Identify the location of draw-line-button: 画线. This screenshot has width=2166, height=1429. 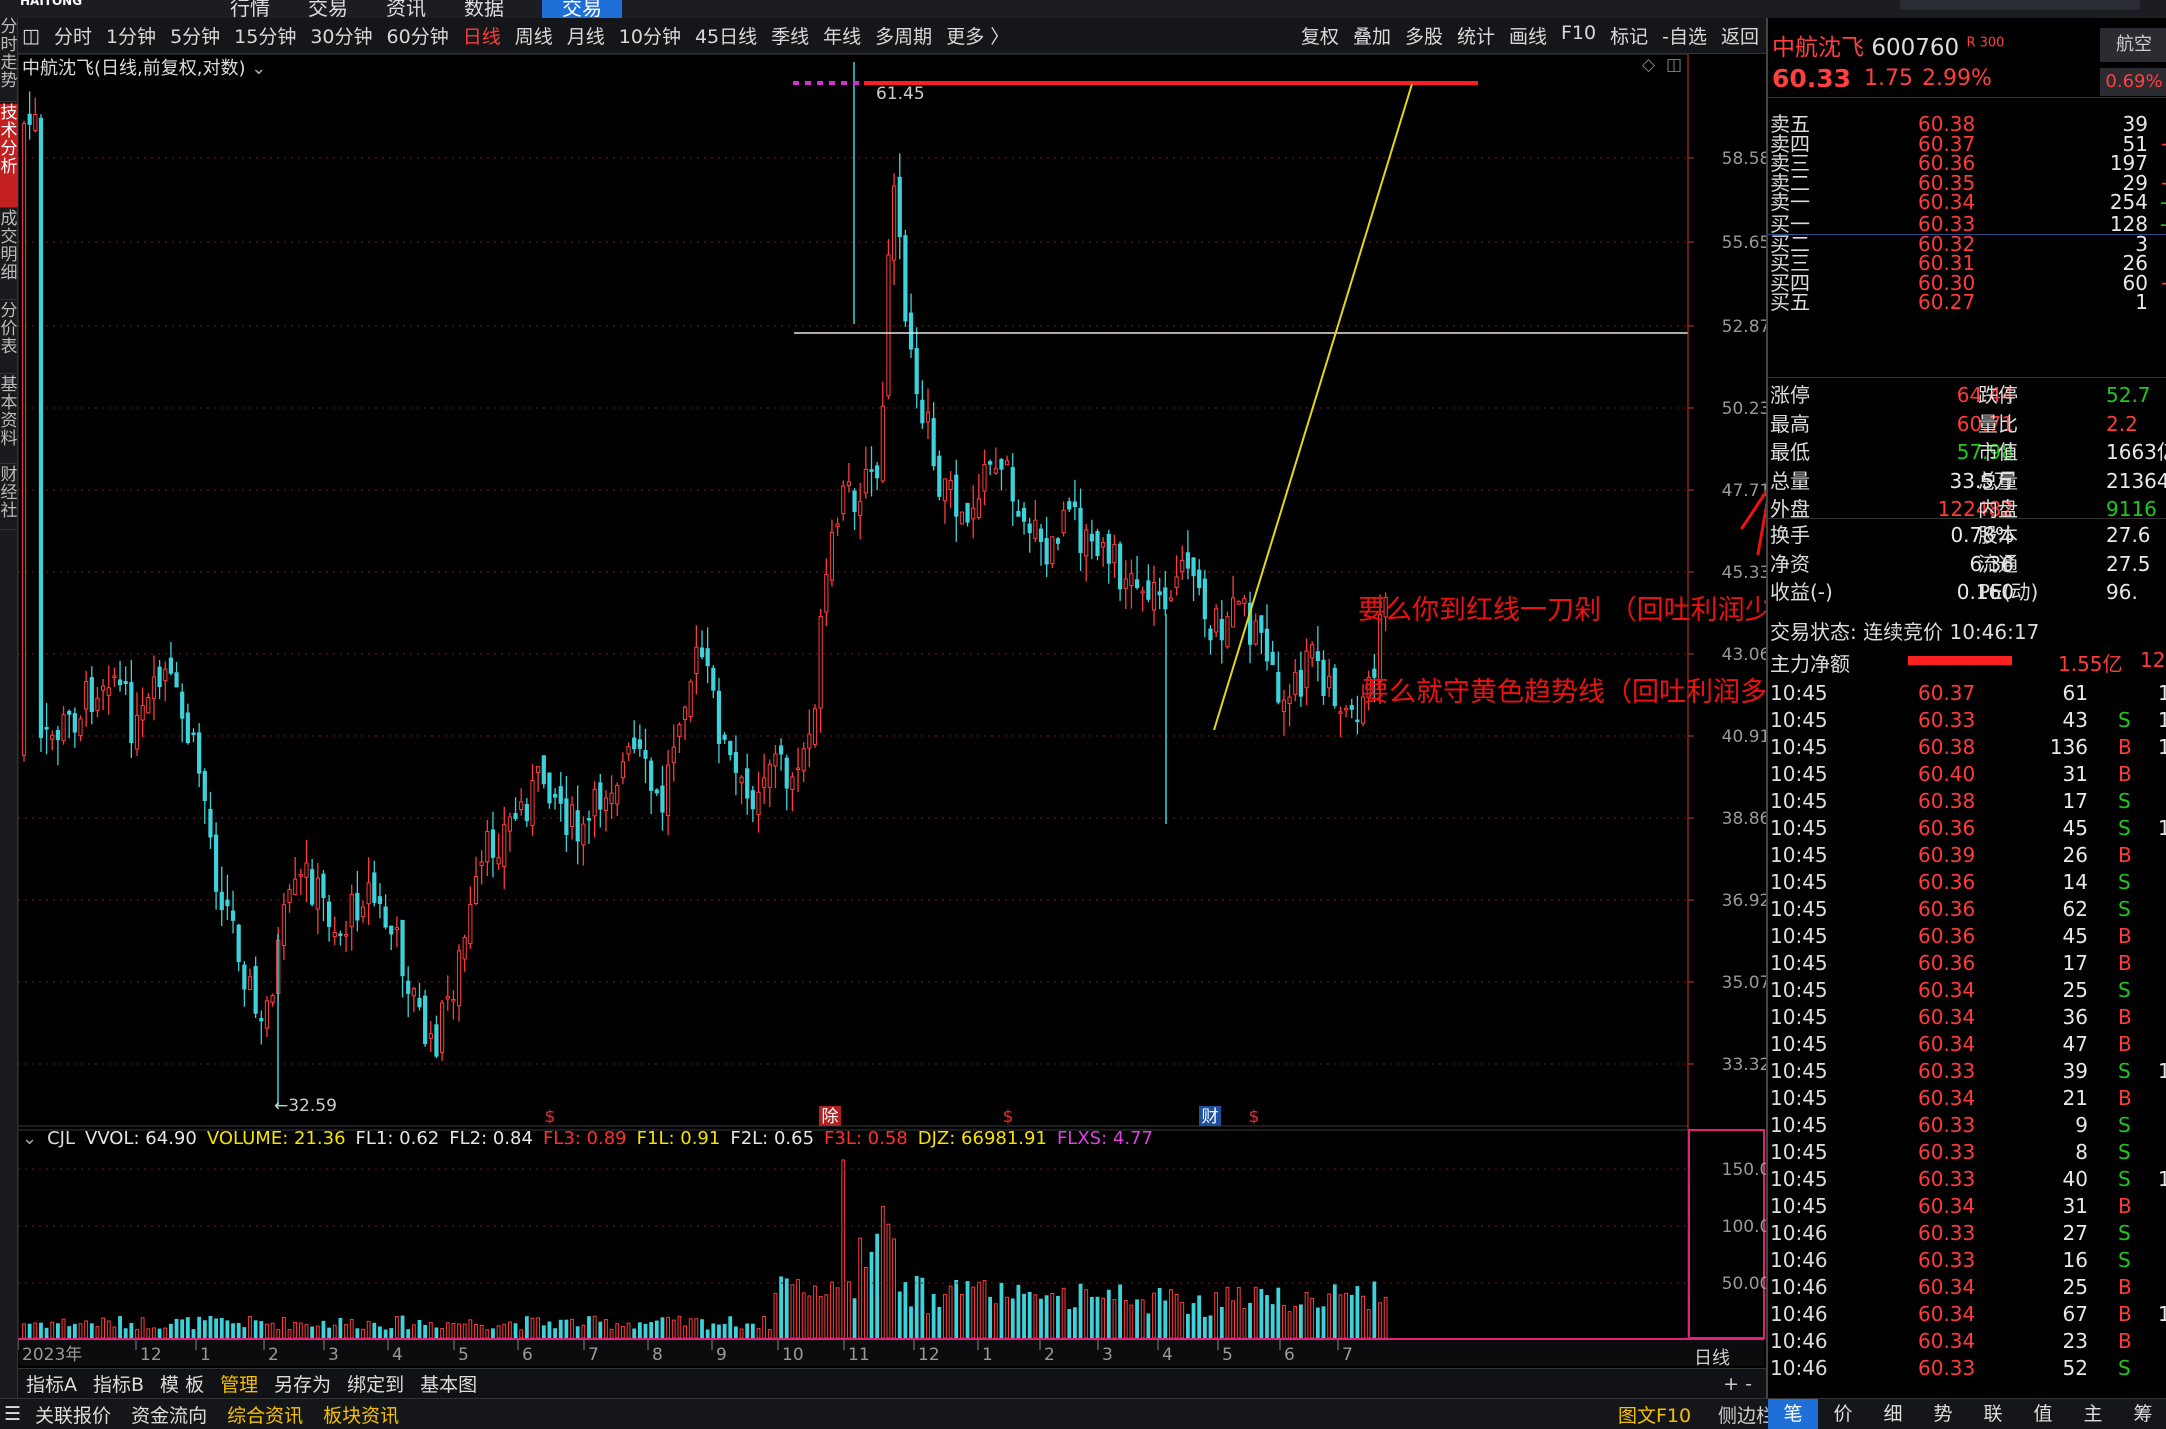
(1528, 35).